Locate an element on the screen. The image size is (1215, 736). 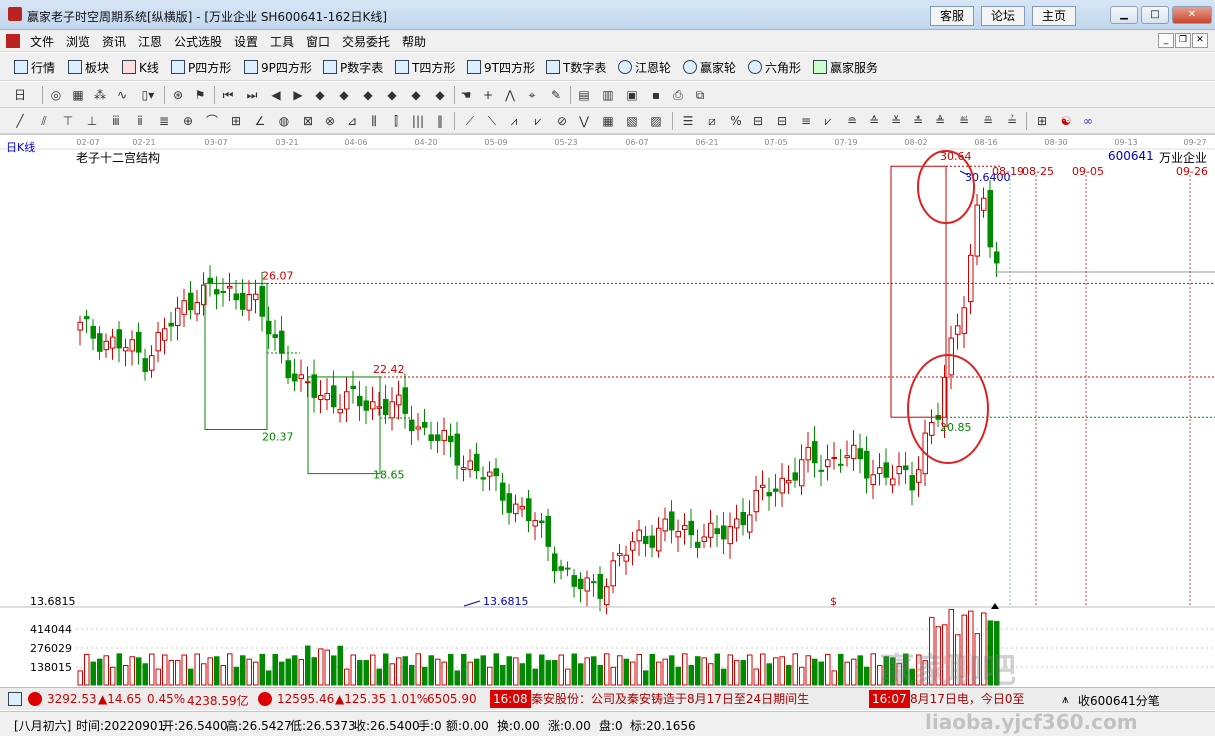
ticker-label: 收600641分笔 is located at coordinates (1119, 700).